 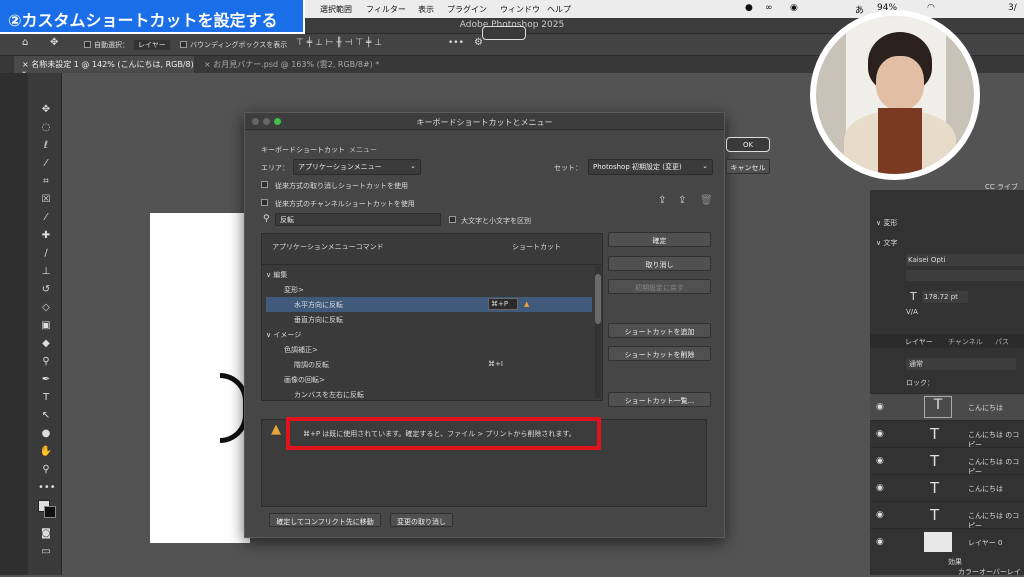 What do you see at coordinates (478, 42) in the screenshot?
I see `gear-icon: ⚙` at bounding box center [478, 42].